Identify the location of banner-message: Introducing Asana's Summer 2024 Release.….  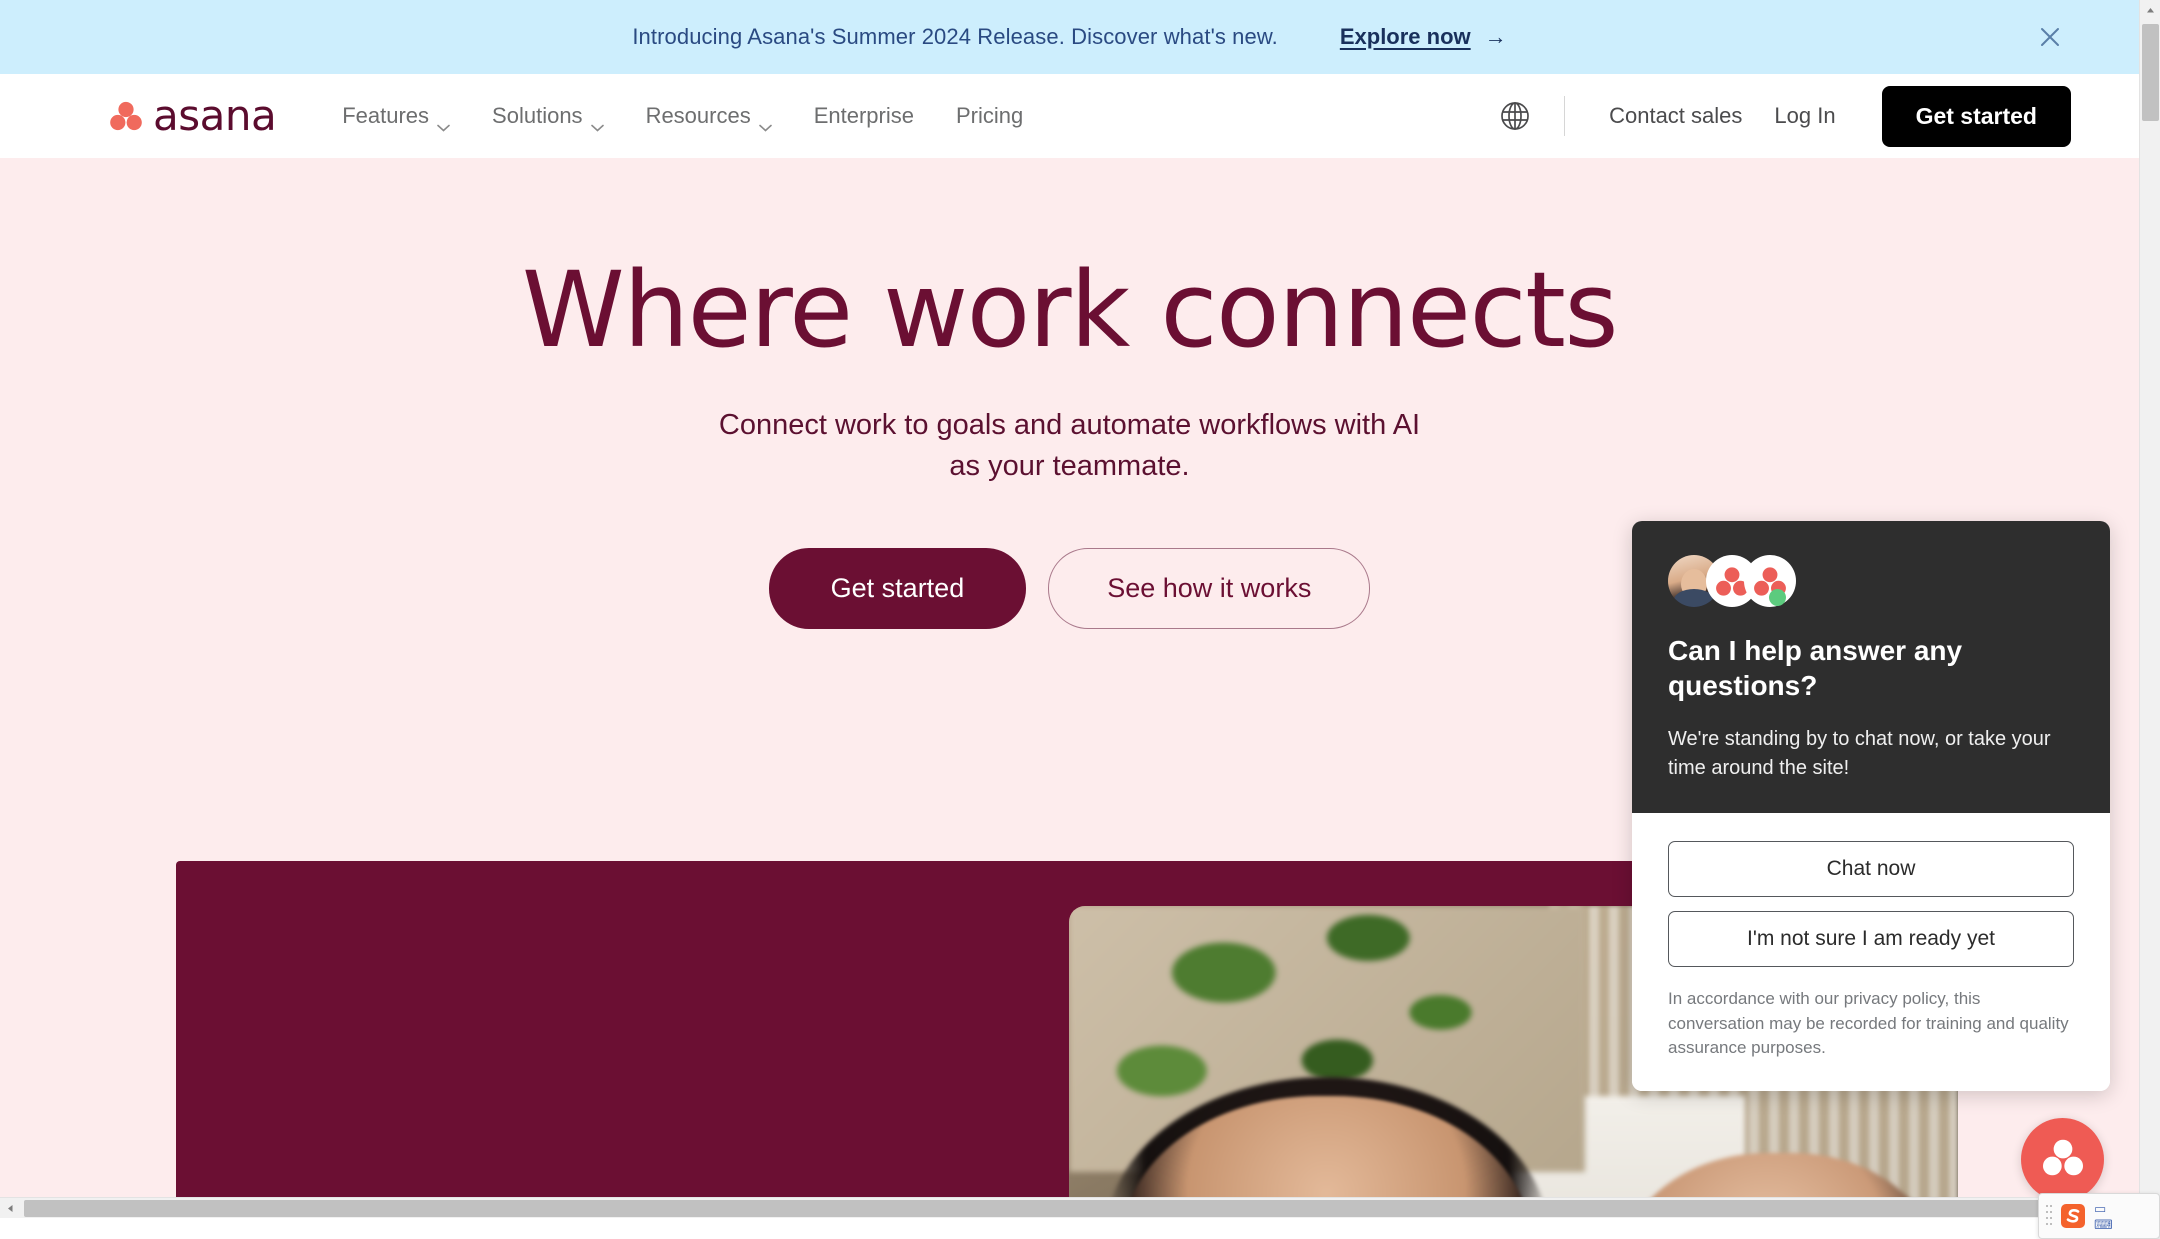
(955, 36).